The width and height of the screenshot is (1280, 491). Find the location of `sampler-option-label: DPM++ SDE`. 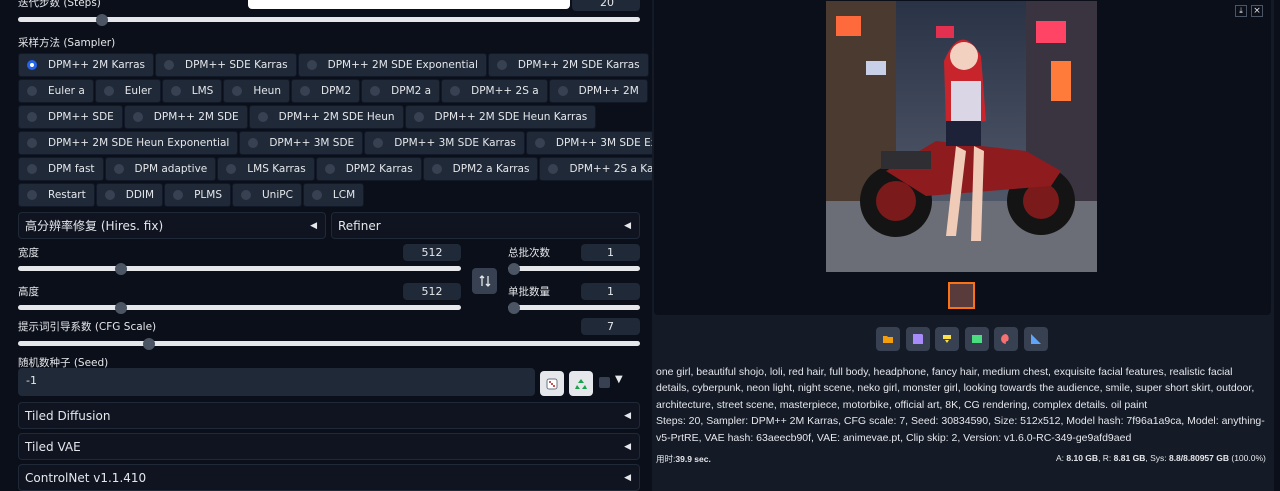

sampler-option-label: DPM++ SDE is located at coordinates (81, 117).